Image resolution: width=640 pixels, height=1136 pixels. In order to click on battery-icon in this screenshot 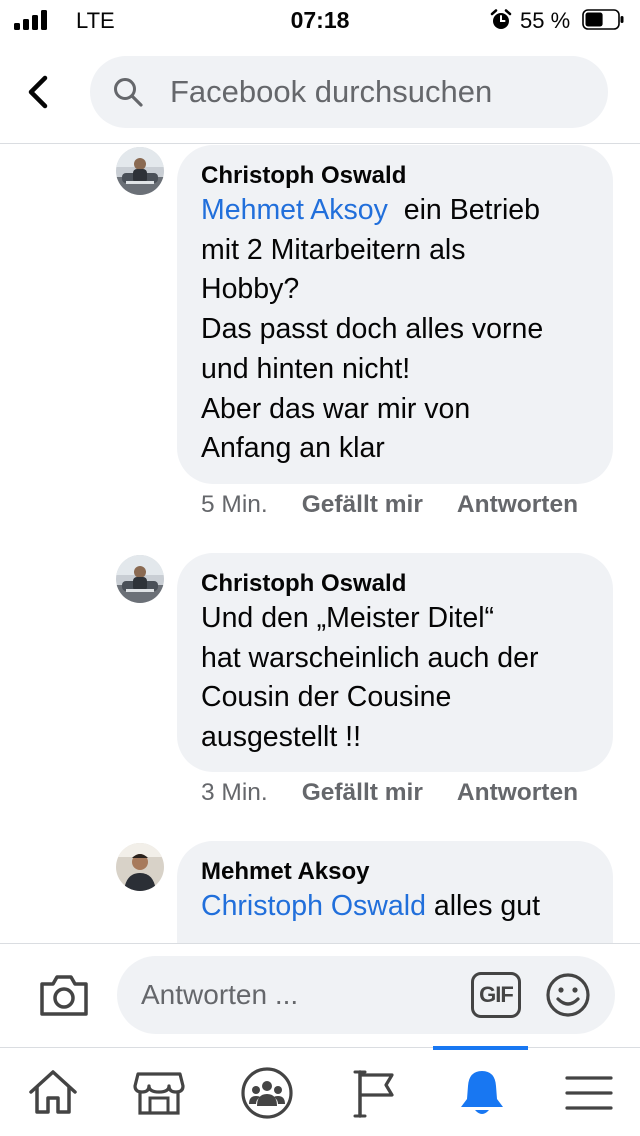, I will do `click(603, 19)`.